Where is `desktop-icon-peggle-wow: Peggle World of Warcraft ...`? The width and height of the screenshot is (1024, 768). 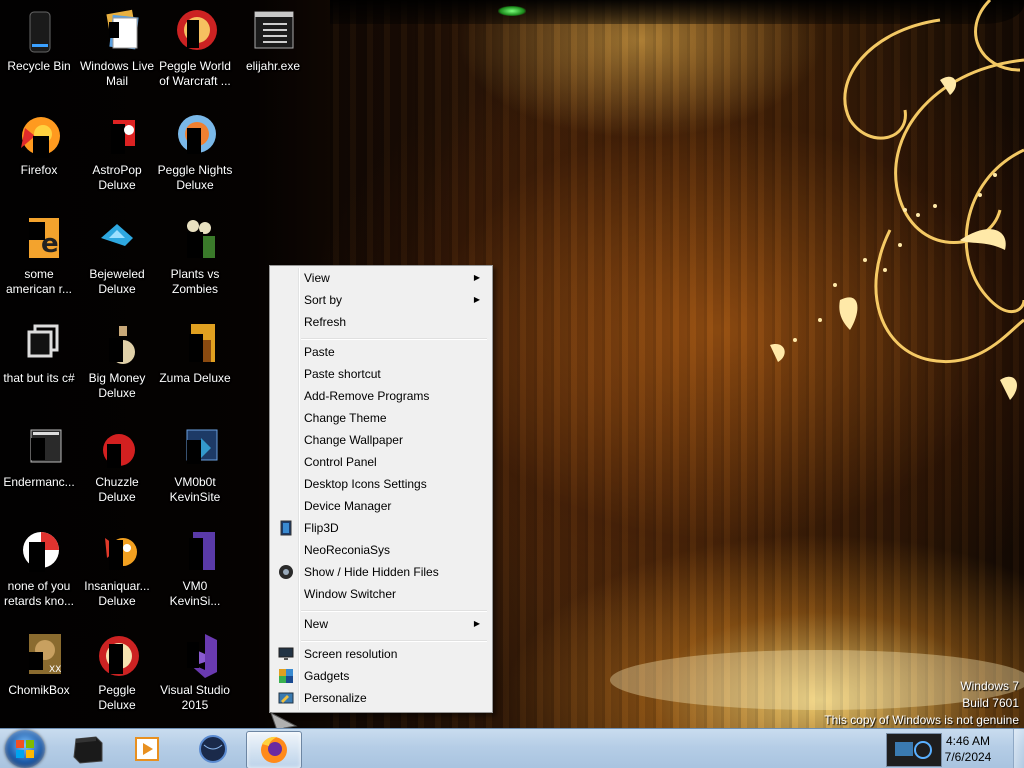 desktop-icon-peggle-wow: Peggle World of Warcraft ... is located at coordinates (195, 48).